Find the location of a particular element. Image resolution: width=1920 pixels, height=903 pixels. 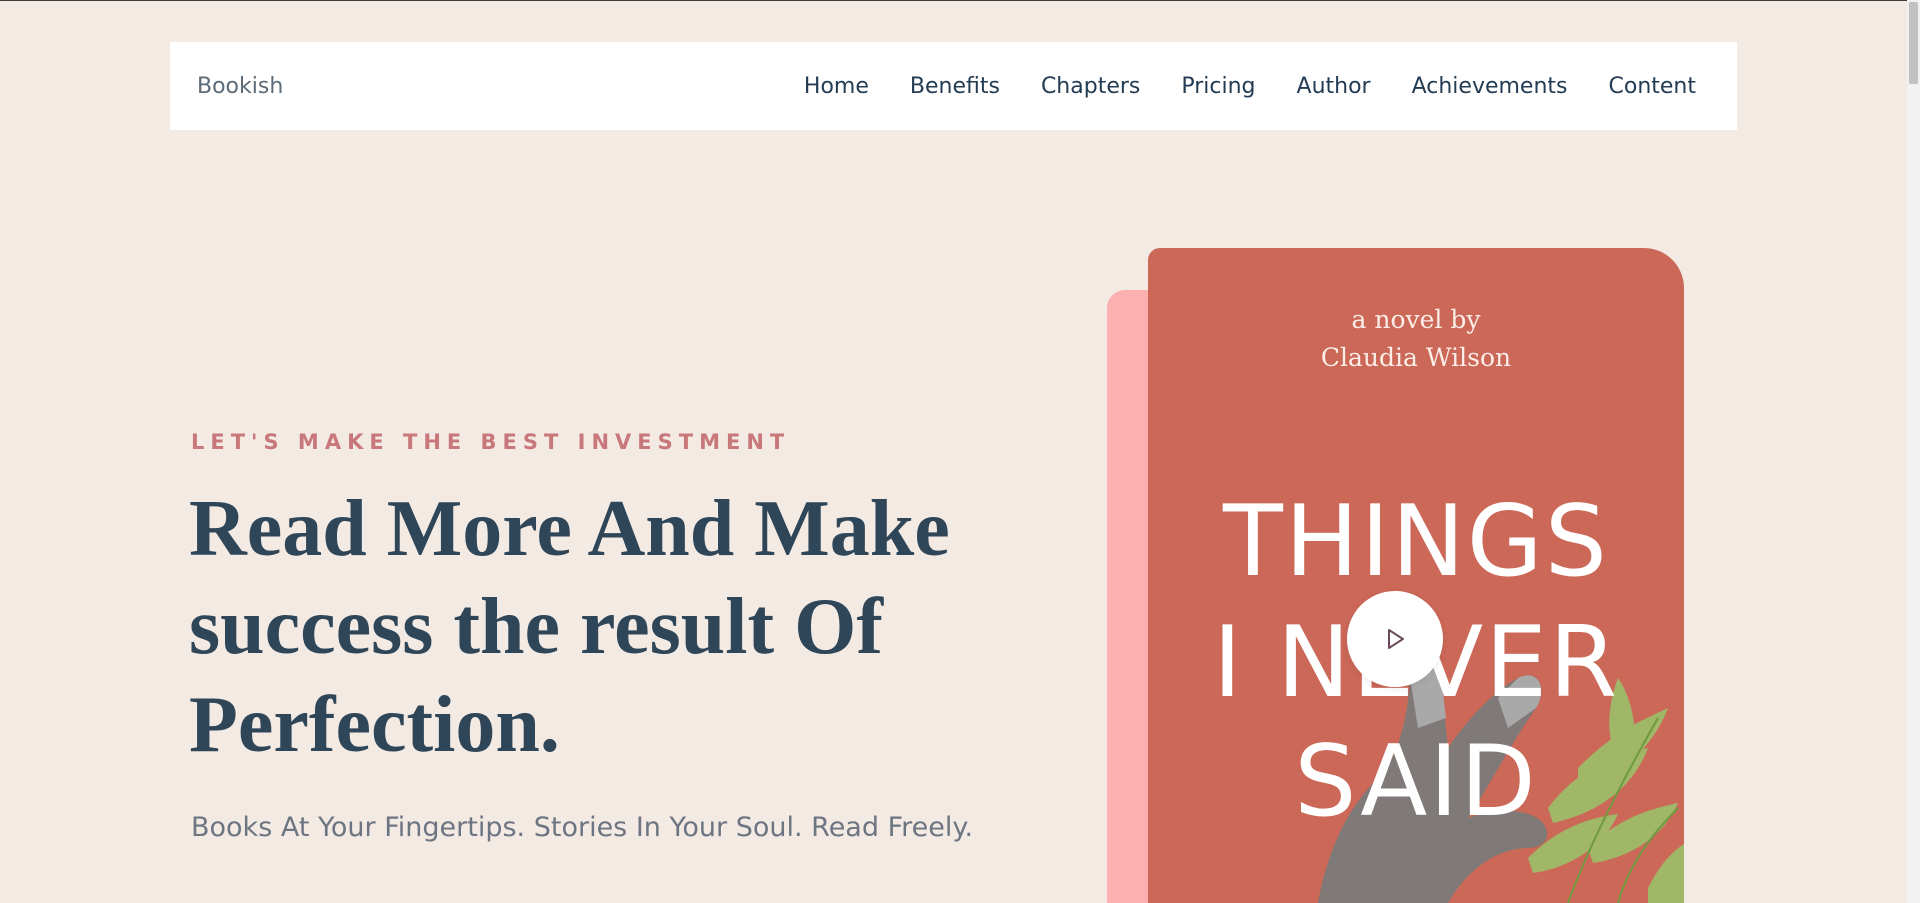

nav-link-home: Home is located at coordinates (836, 86).